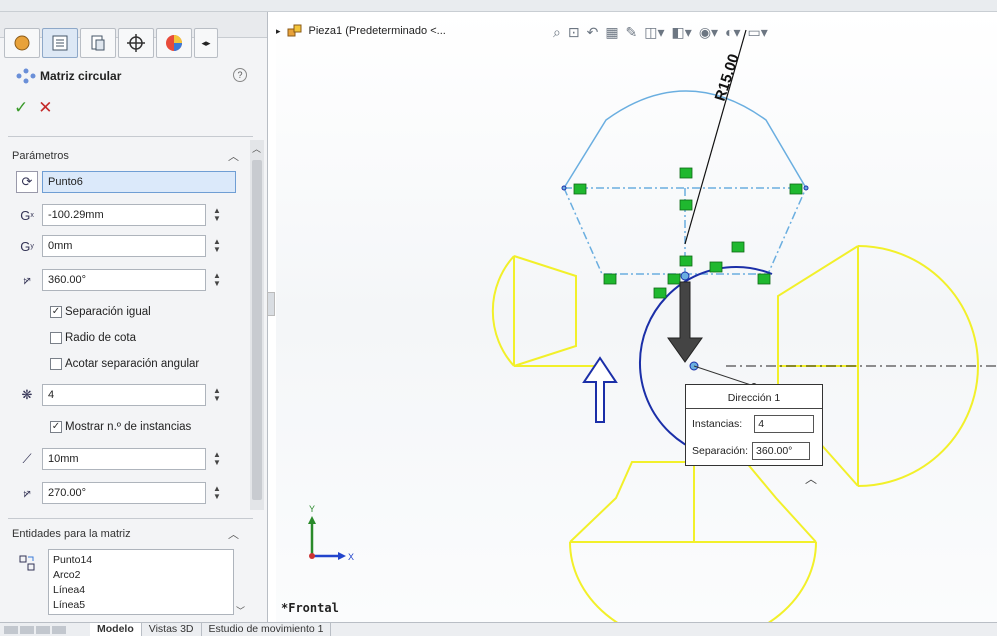  I want to click on list-item: Arco2, so click(141, 575).